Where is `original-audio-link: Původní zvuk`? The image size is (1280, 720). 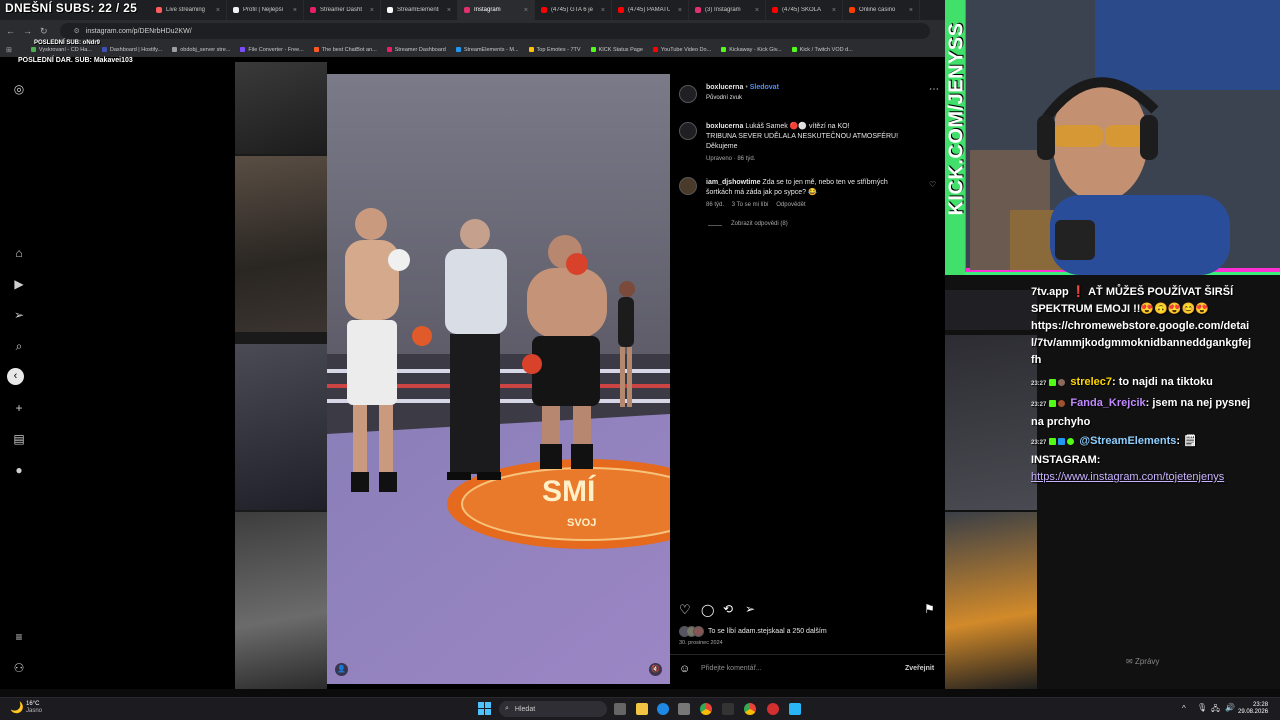 original-audio-link: Původní zvuk is located at coordinates (724, 98).